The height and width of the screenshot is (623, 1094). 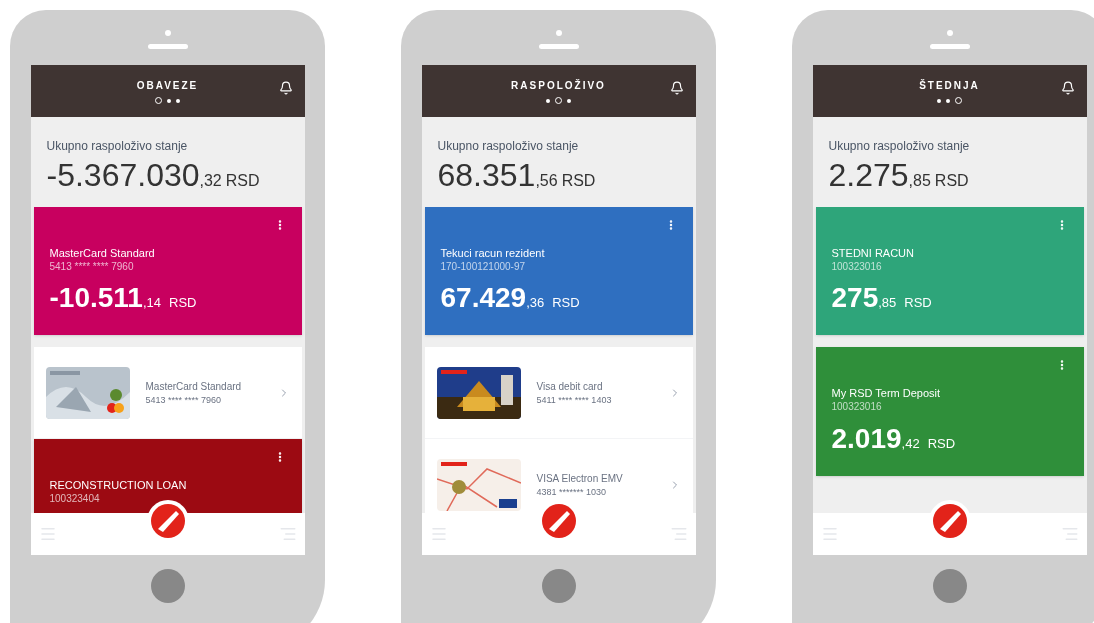 What do you see at coordinates (882, 298) in the screenshot?
I see `account-balance: 275,85 RSD` at bounding box center [882, 298].